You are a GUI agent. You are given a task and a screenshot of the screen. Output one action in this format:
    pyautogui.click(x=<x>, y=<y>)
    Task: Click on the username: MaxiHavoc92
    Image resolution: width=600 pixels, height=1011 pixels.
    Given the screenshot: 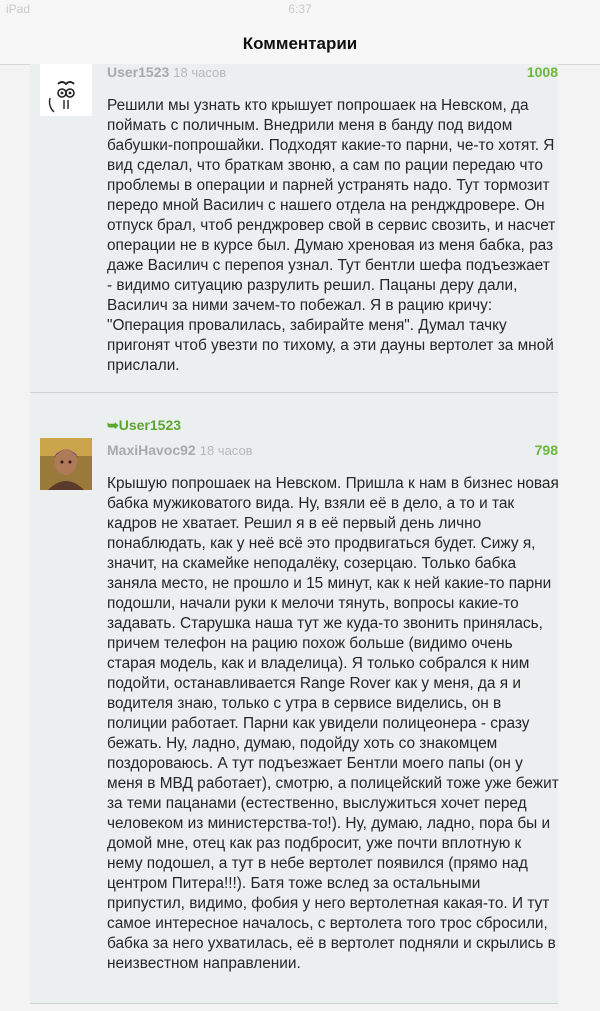 What is the action you would take?
    pyautogui.click(x=151, y=450)
    